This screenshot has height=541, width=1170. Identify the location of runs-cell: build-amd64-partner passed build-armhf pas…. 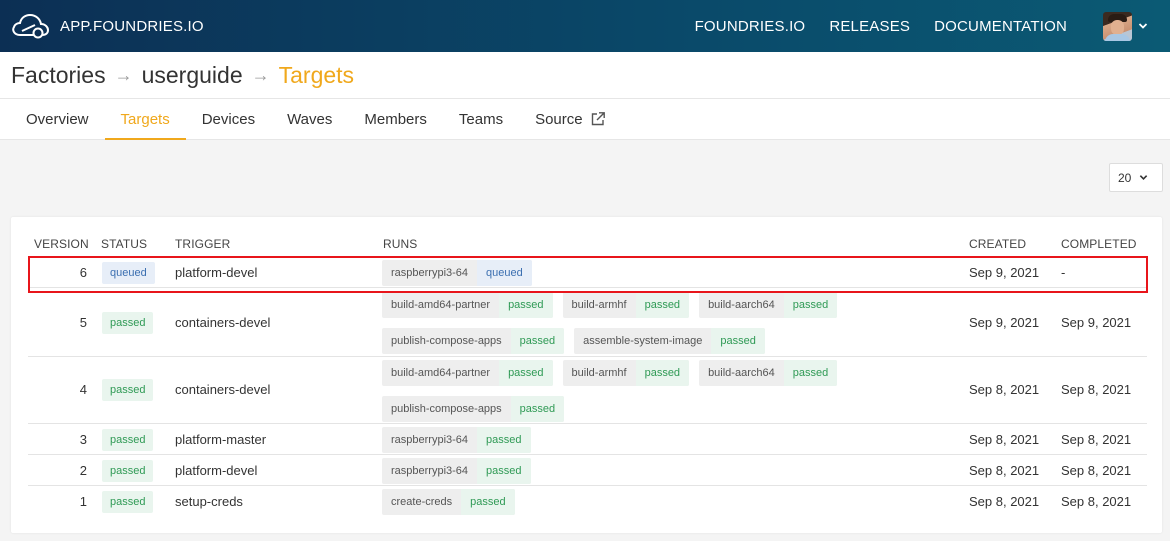
(662, 328).